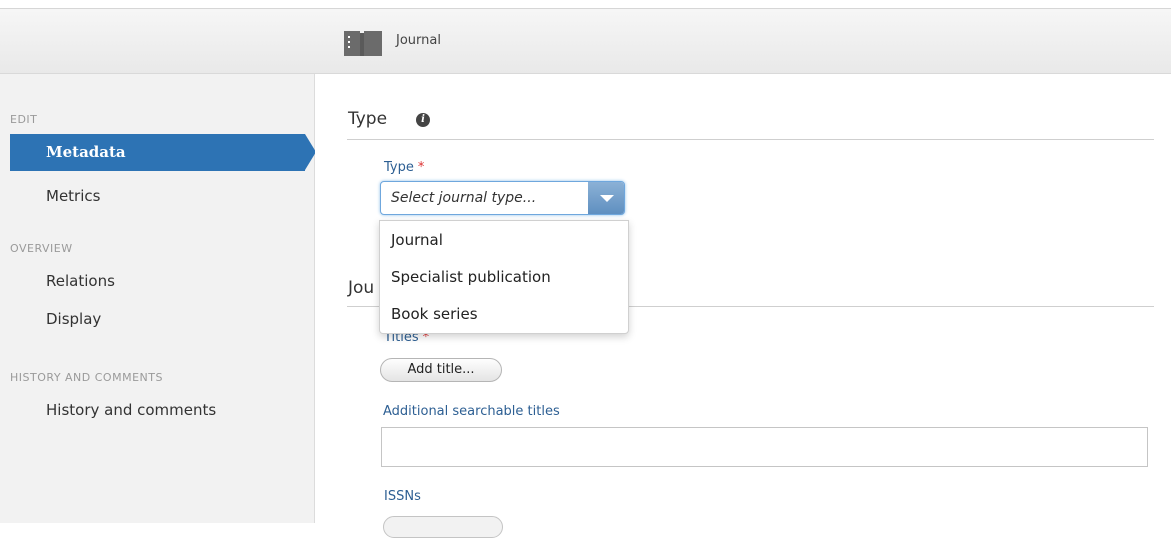 The image size is (1171, 538). Describe the element at coordinates (41, 248) in the screenshot. I see `sidebar-heading-overview: OVERVIEW` at that location.